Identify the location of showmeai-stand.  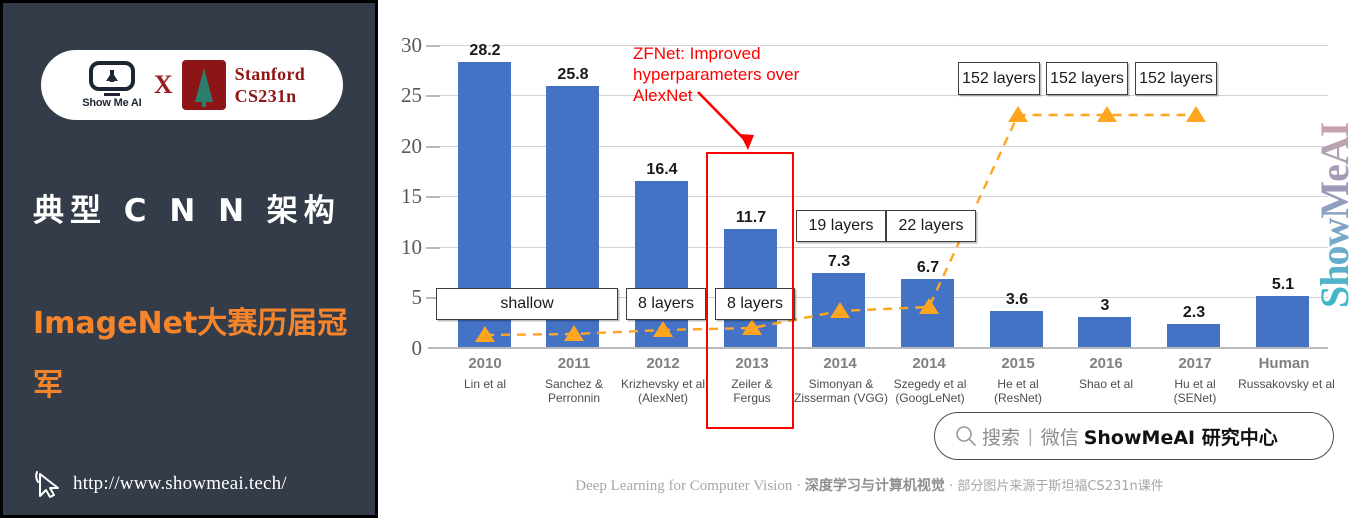
(111, 94).